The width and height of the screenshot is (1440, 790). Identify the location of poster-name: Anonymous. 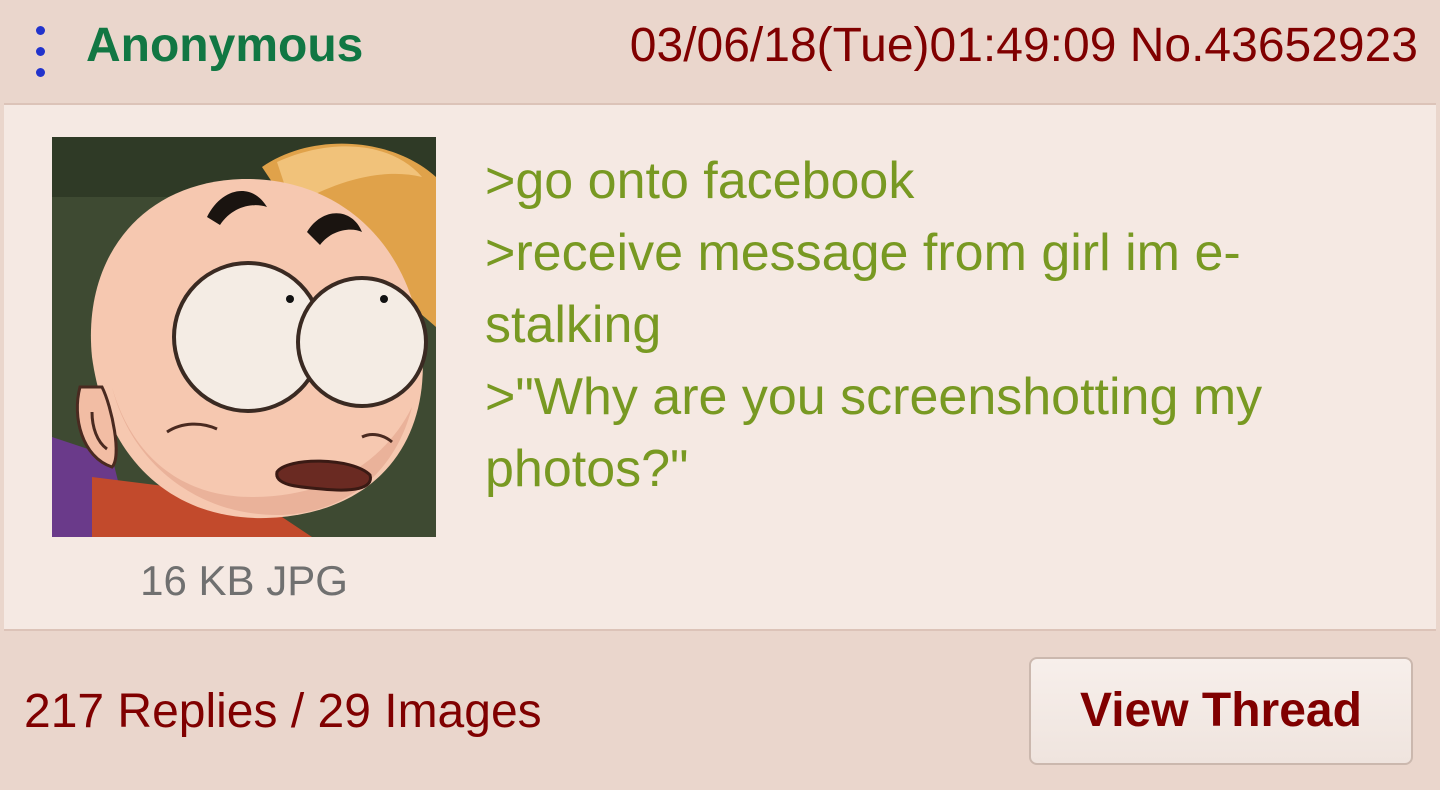
(225, 45).